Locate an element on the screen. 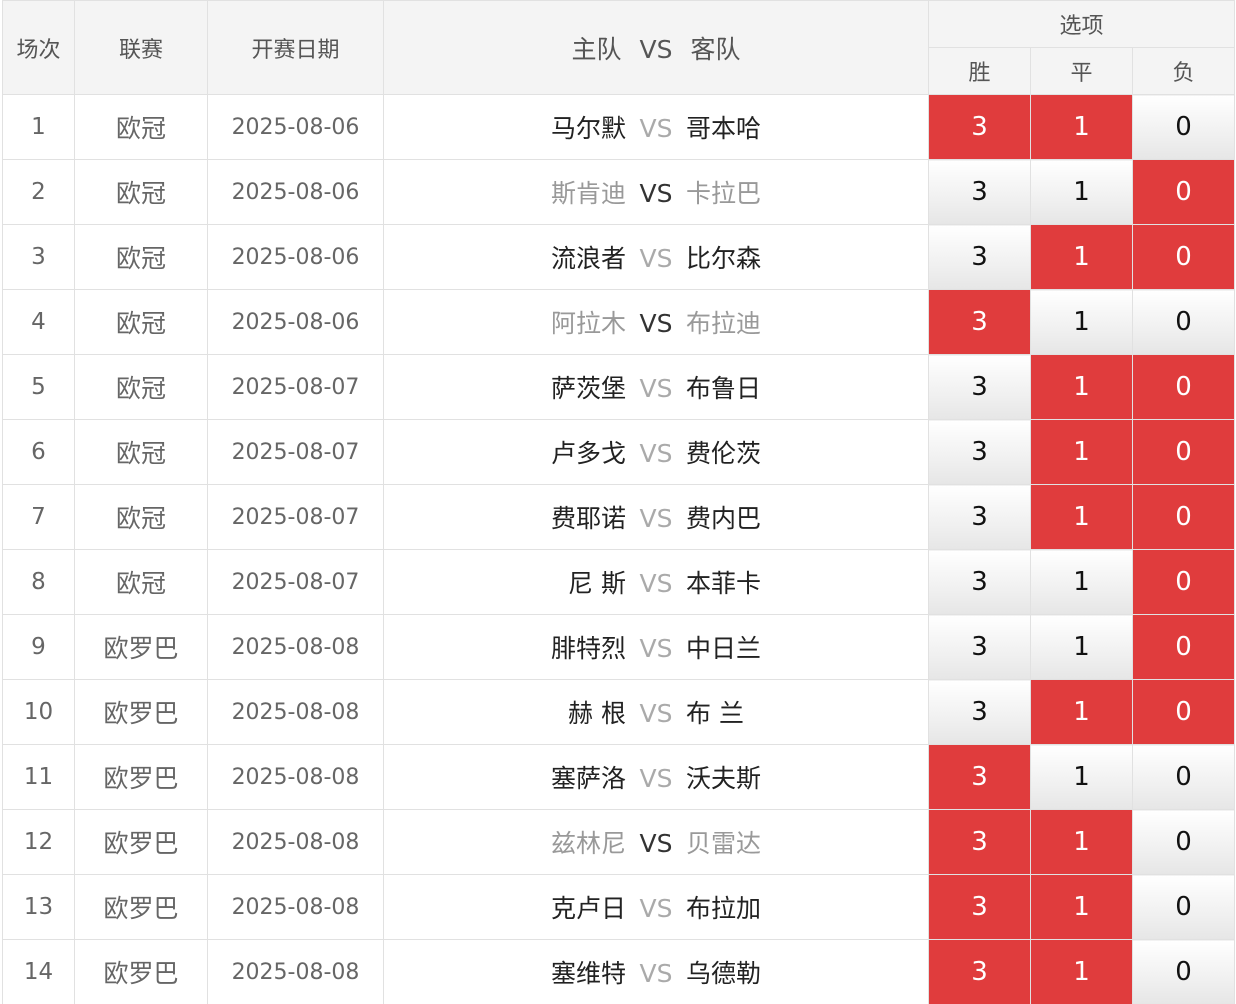  match-number: 5 is located at coordinates (38, 387).